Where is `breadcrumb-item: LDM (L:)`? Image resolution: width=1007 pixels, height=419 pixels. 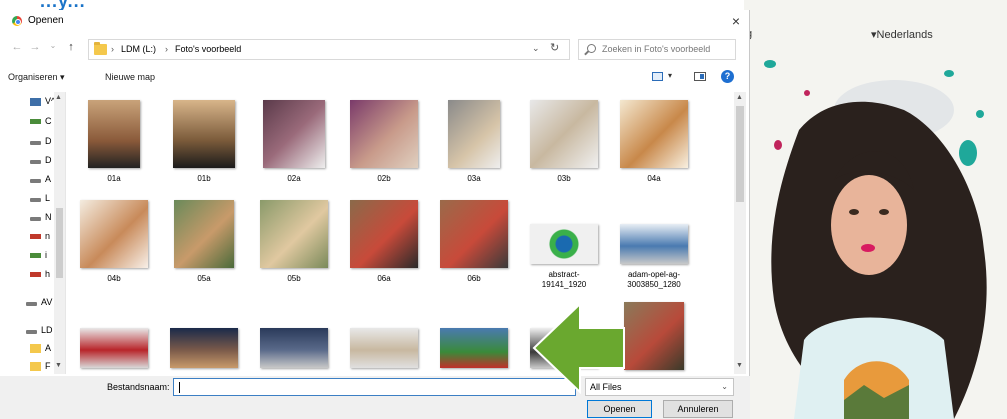
breadcrumb-item: LDM (L:) is located at coordinates (138, 49).